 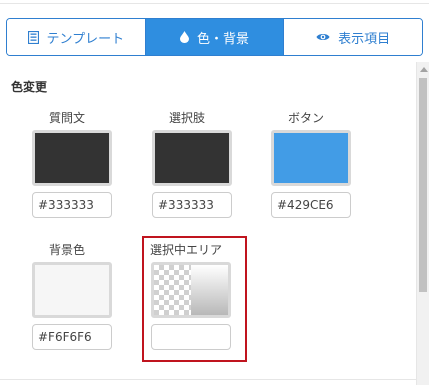 I want to click on question-color-swatch, so click(x=72, y=158).